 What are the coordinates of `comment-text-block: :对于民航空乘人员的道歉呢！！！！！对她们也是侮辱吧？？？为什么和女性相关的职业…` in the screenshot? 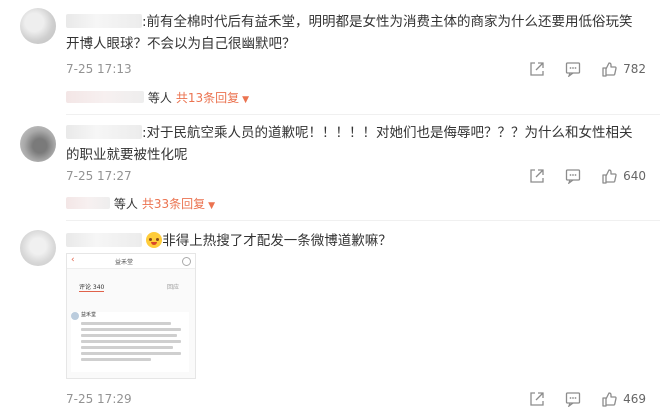 It's located at (351, 144).